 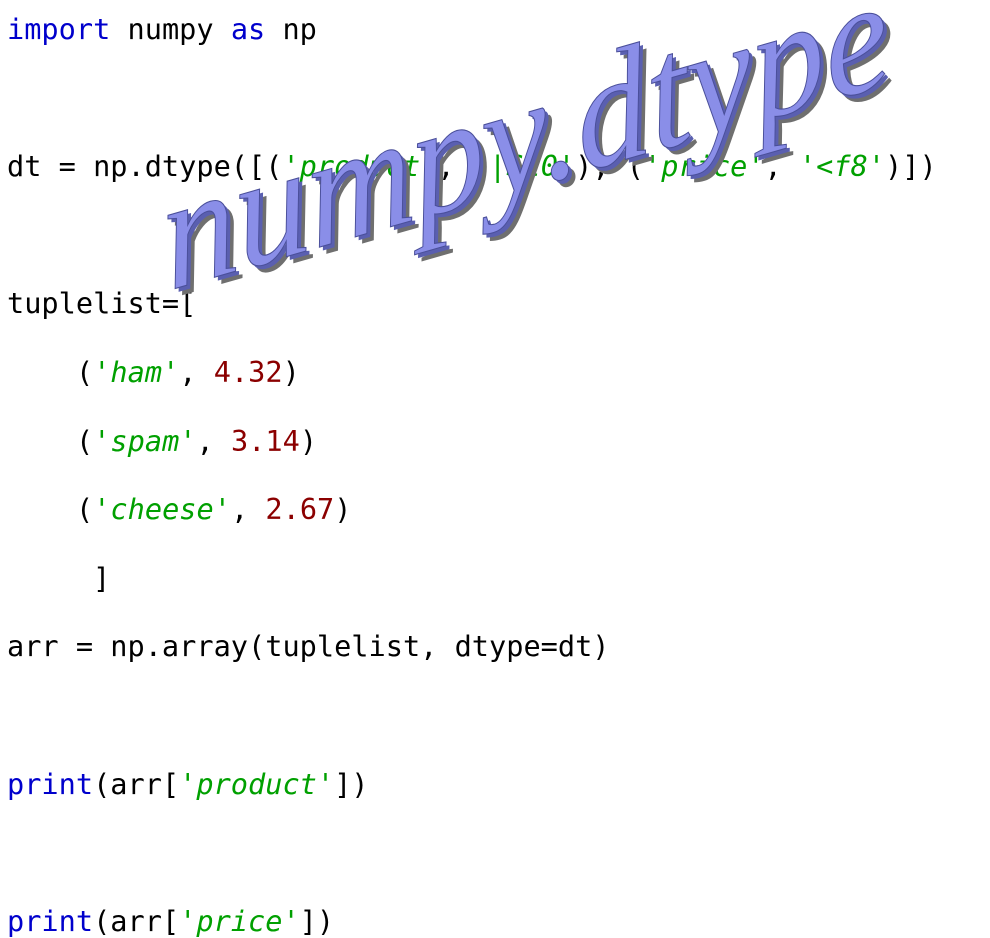 I want to click on code-text: )]), so click(x=911, y=166).